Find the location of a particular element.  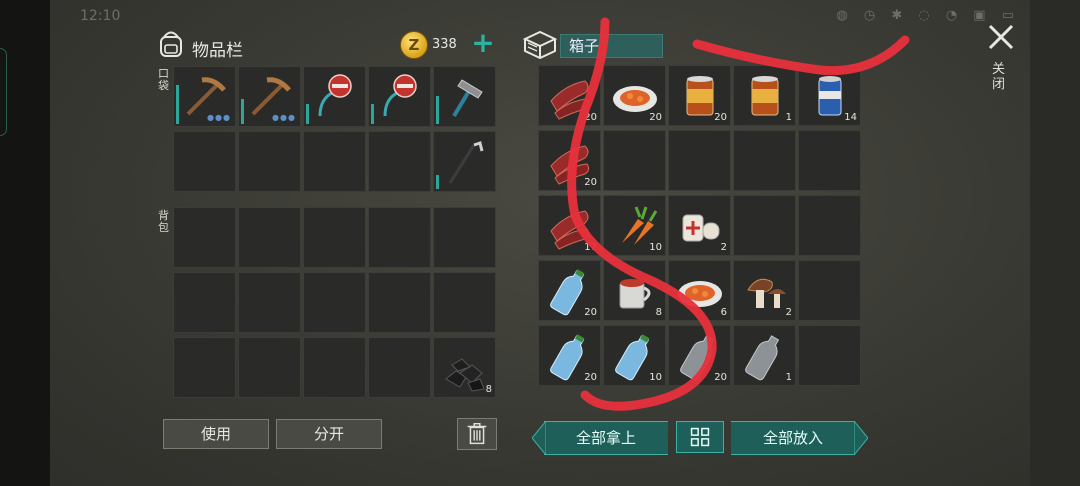

storage-box-icon is located at coordinates (540, 44).